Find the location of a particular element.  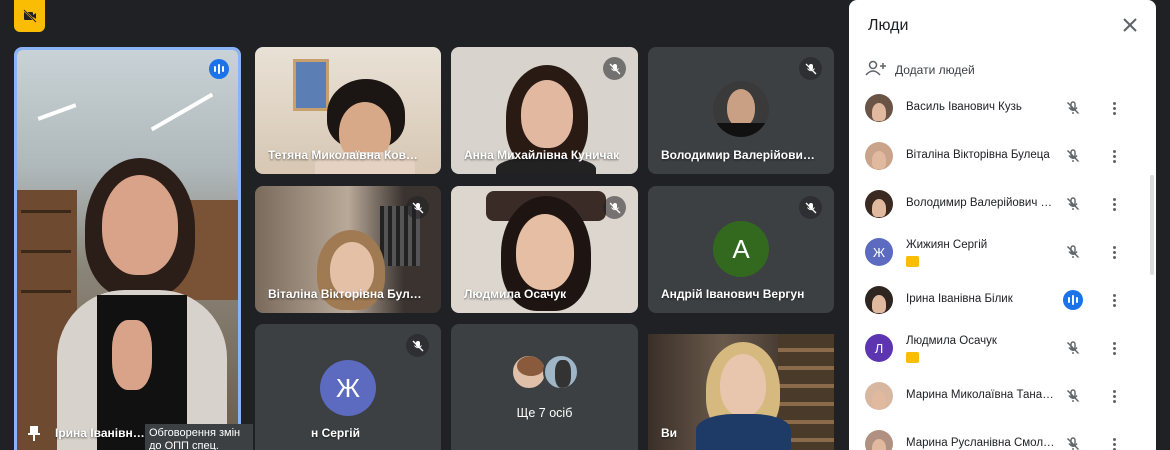

more-participants-tile: Ще 7 осіб is located at coordinates (544, 387).